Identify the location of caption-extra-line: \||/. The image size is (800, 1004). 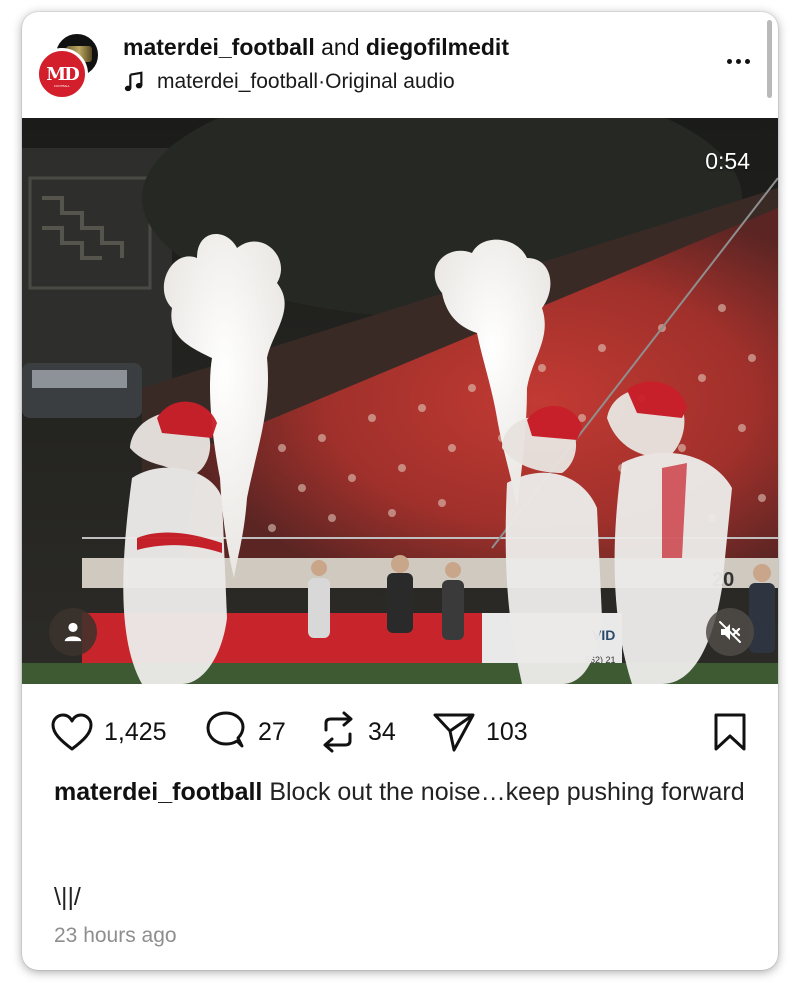
(67, 897).